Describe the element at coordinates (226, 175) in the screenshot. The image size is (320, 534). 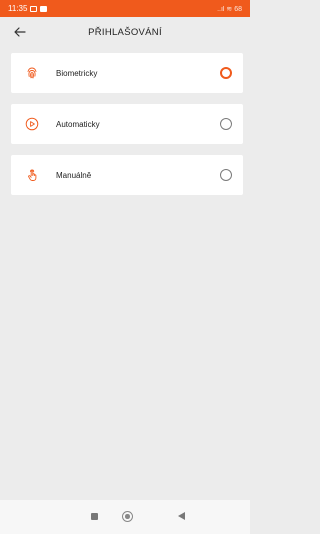
I see `radio-manual` at that location.